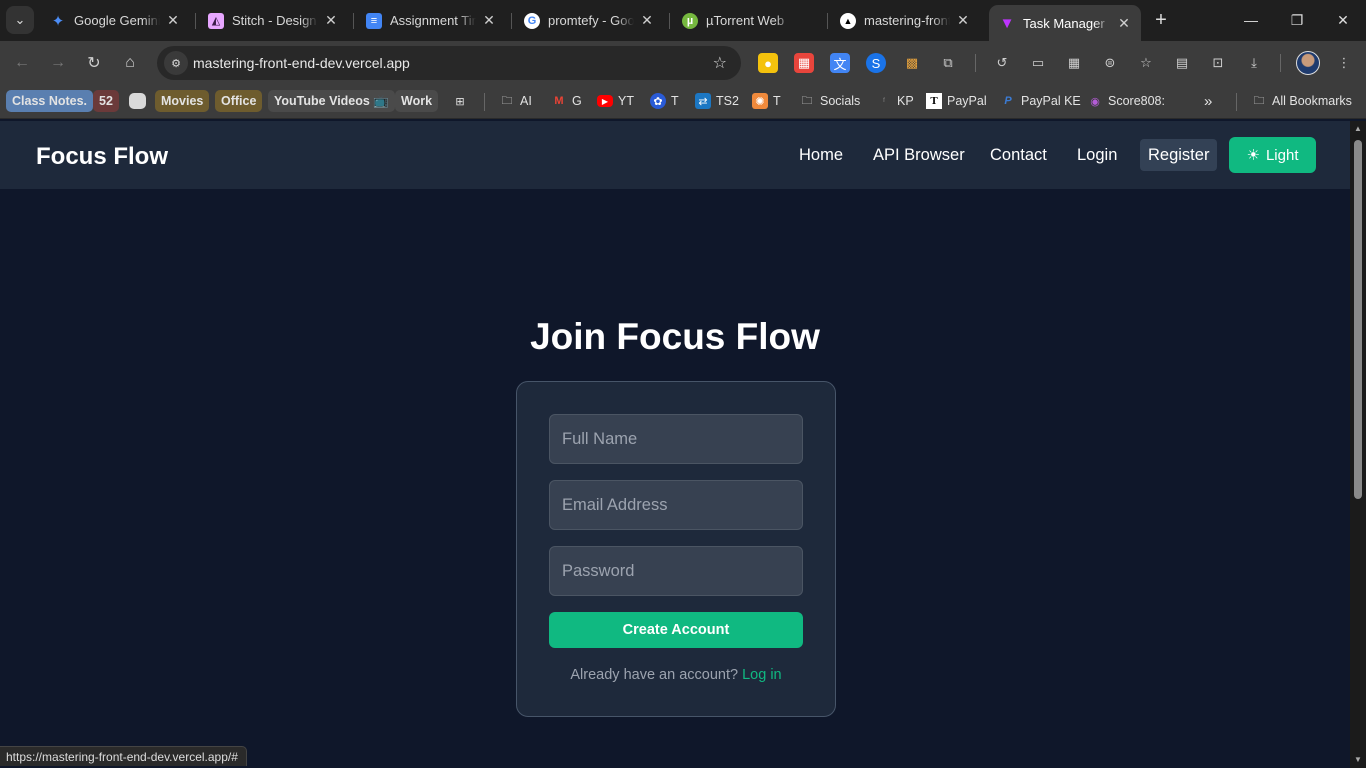  Describe the element at coordinates (462, 101) in the screenshot. I see `apps-grid-icon: ⊞` at that location.